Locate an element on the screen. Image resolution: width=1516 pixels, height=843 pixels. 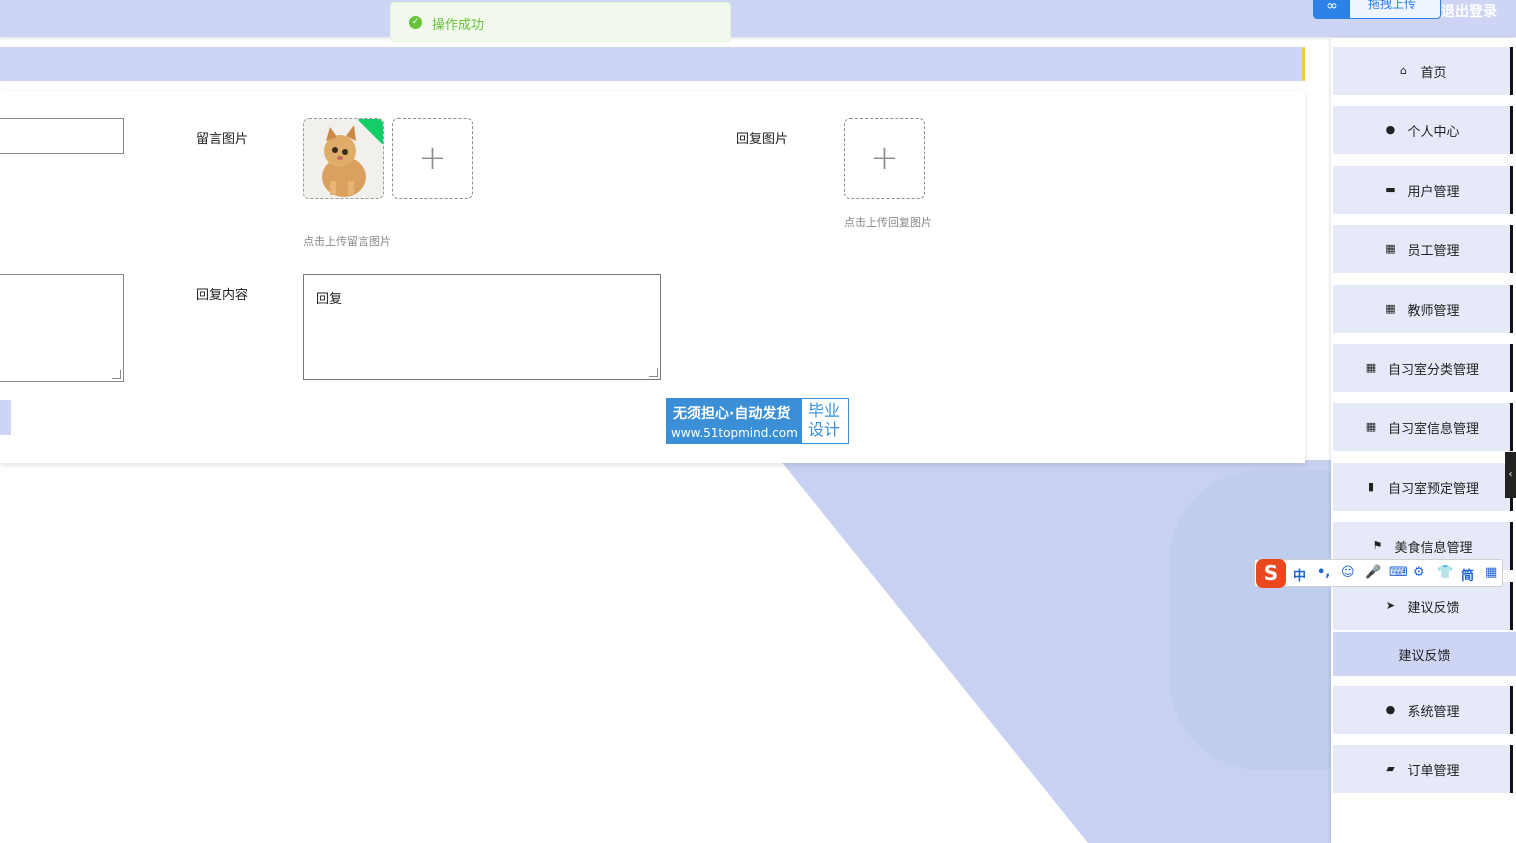
sidebar-item-orders: ▰ 订单管理 is located at coordinates (1423, 769).